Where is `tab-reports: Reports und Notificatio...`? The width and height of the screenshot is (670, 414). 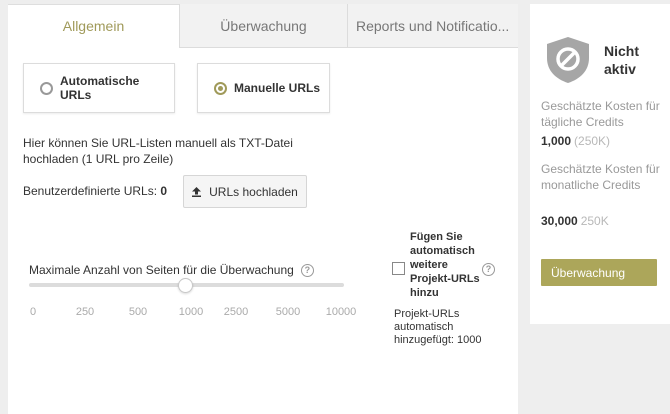 tab-reports: Reports und Notificatio... is located at coordinates (432, 26).